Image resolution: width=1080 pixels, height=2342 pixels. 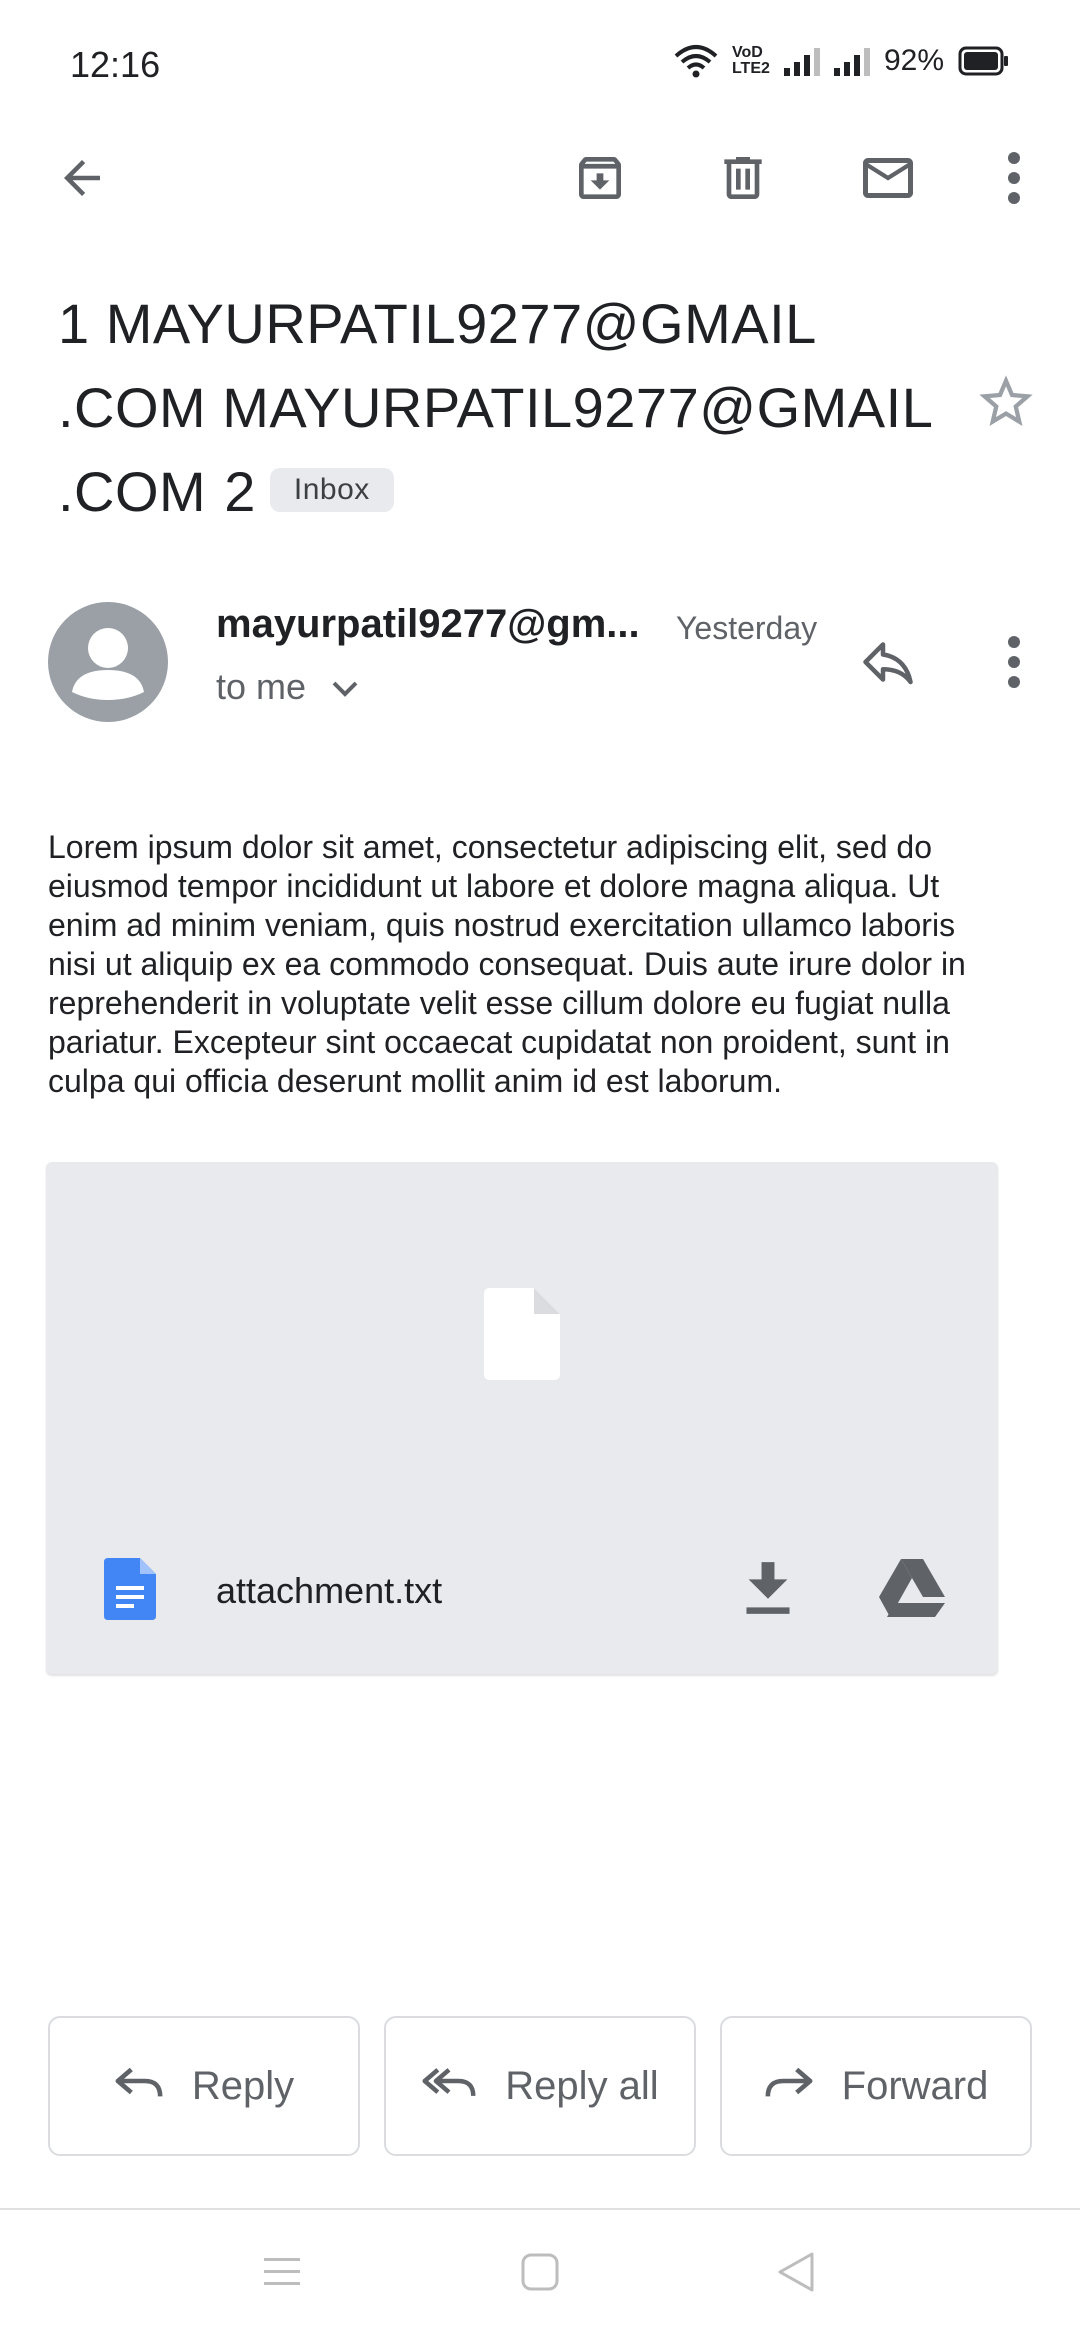 I want to click on reply-all-action-button: Reply all, so click(x=540, y=2086).